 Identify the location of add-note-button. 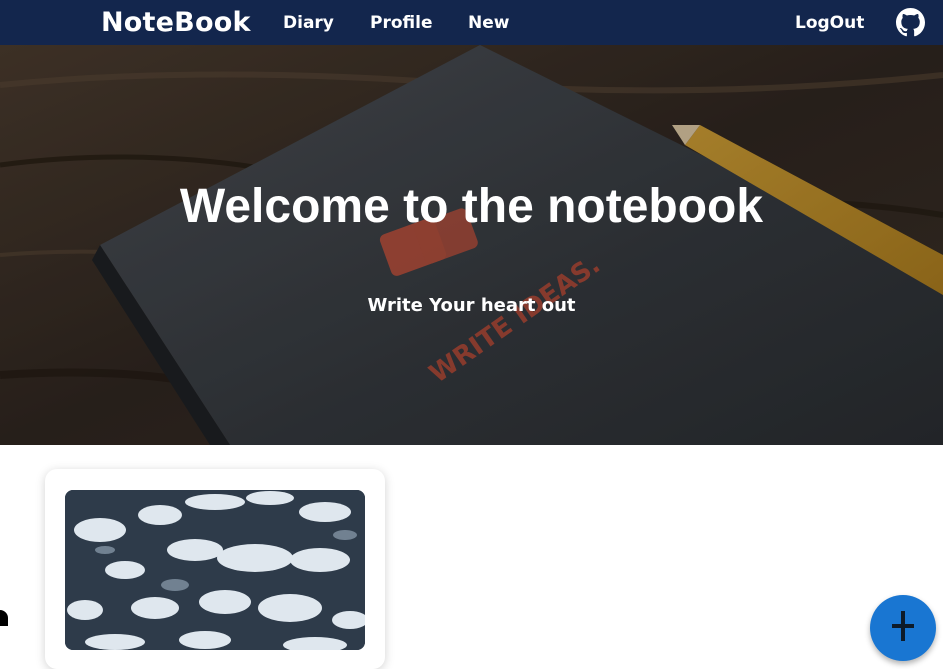
(903, 628).